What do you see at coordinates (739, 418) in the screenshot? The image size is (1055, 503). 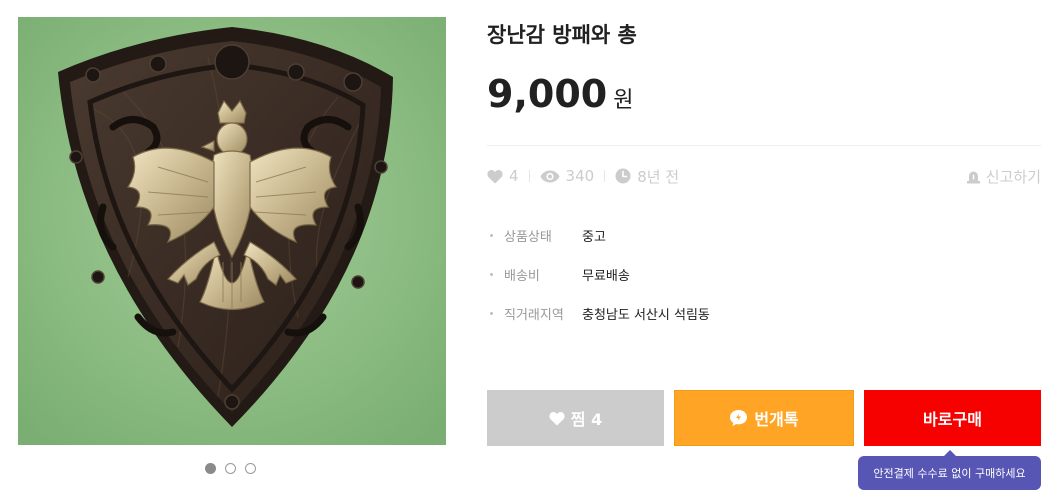 I see `chat-bubble-icon` at bounding box center [739, 418].